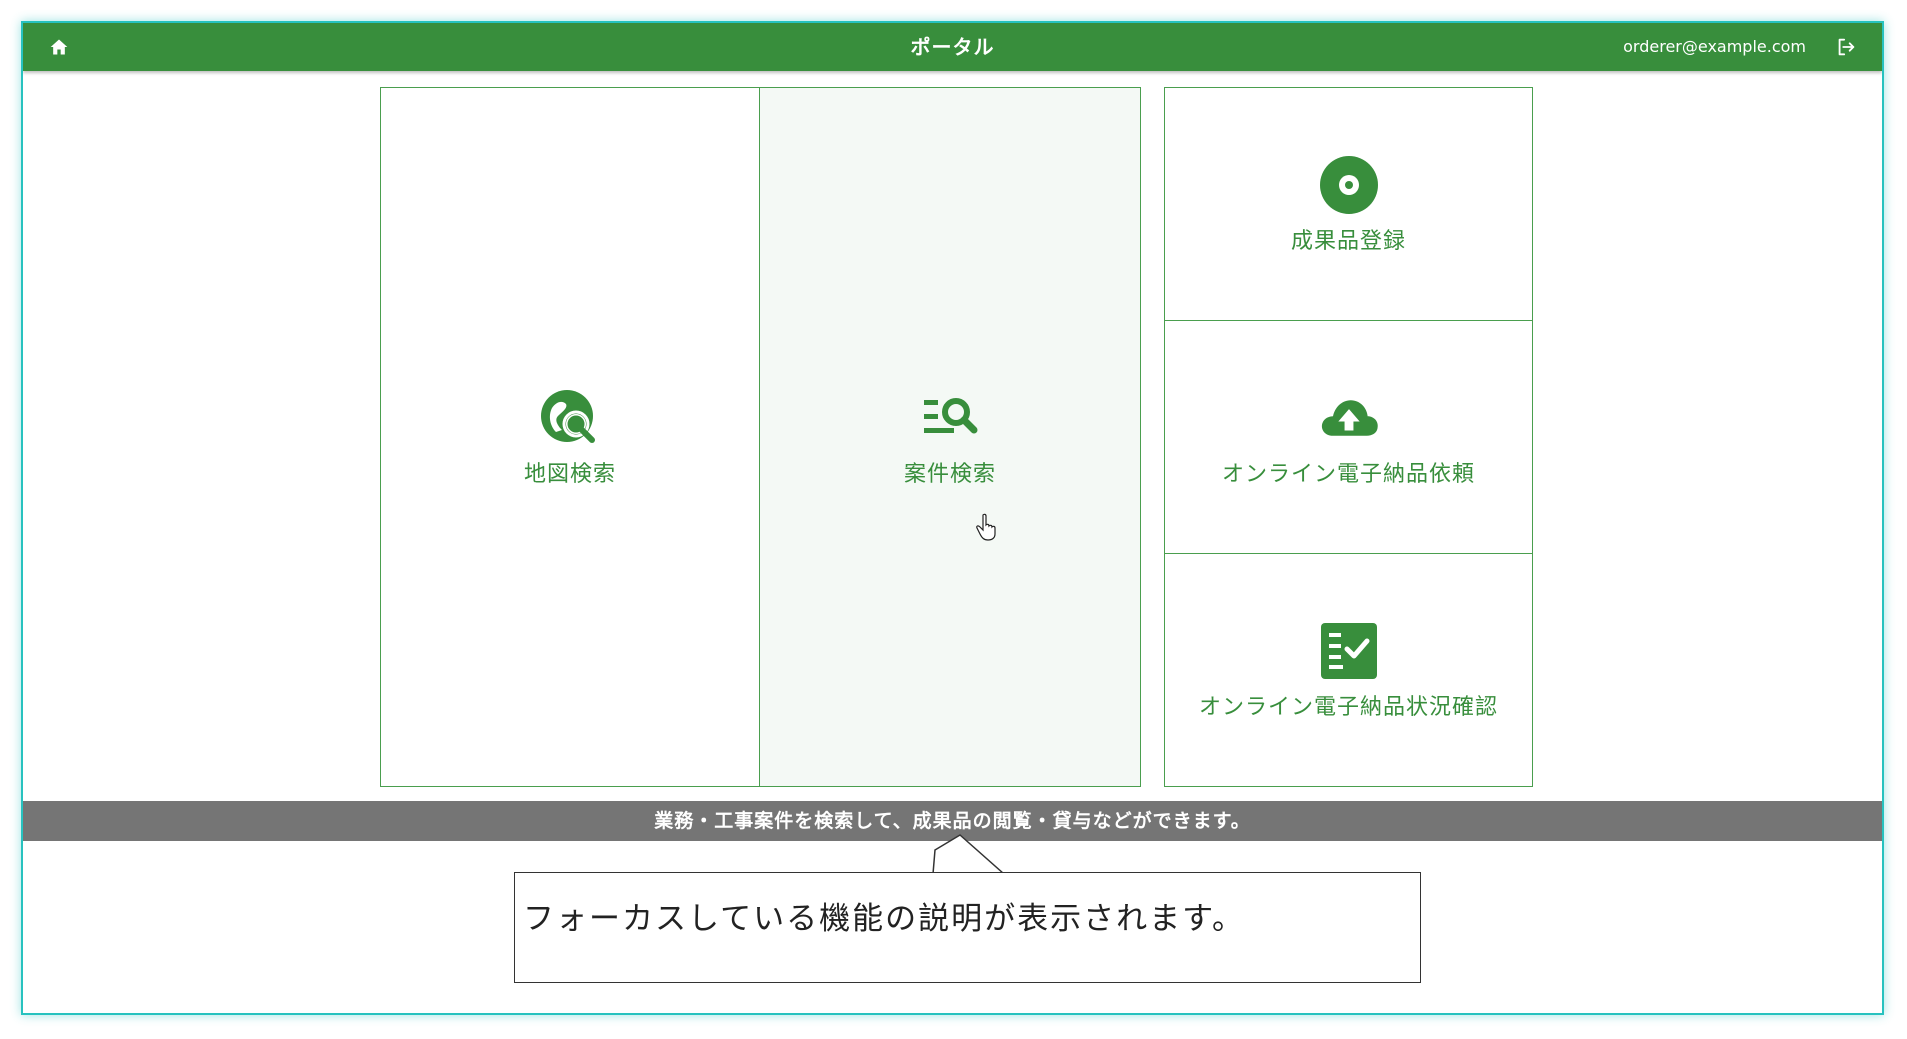 Image resolution: width=1907 pixels, height=1039 pixels. I want to click on description-bar: 業務・工事案件を検索して、成果品の閲覧・貸与などができます。, so click(952, 821).